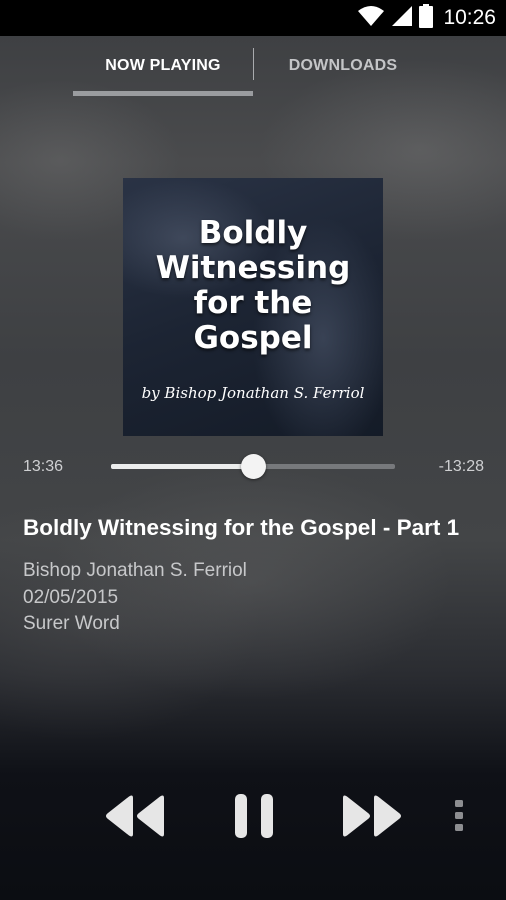 Image resolution: width=506 pixels, height=900 pixels. Describe the element at coordinates (469, 17) in the screenshot. I see `status-time: 10:26` at that location.